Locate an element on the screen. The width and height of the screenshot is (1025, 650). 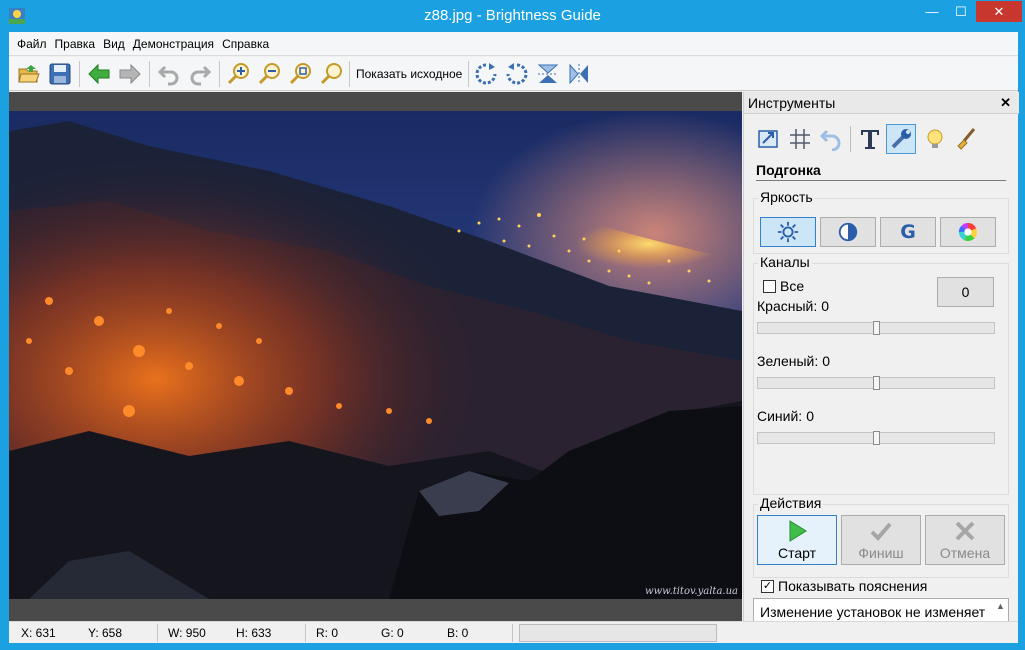
red-slider-thumb is located at coordinates (876, 328).